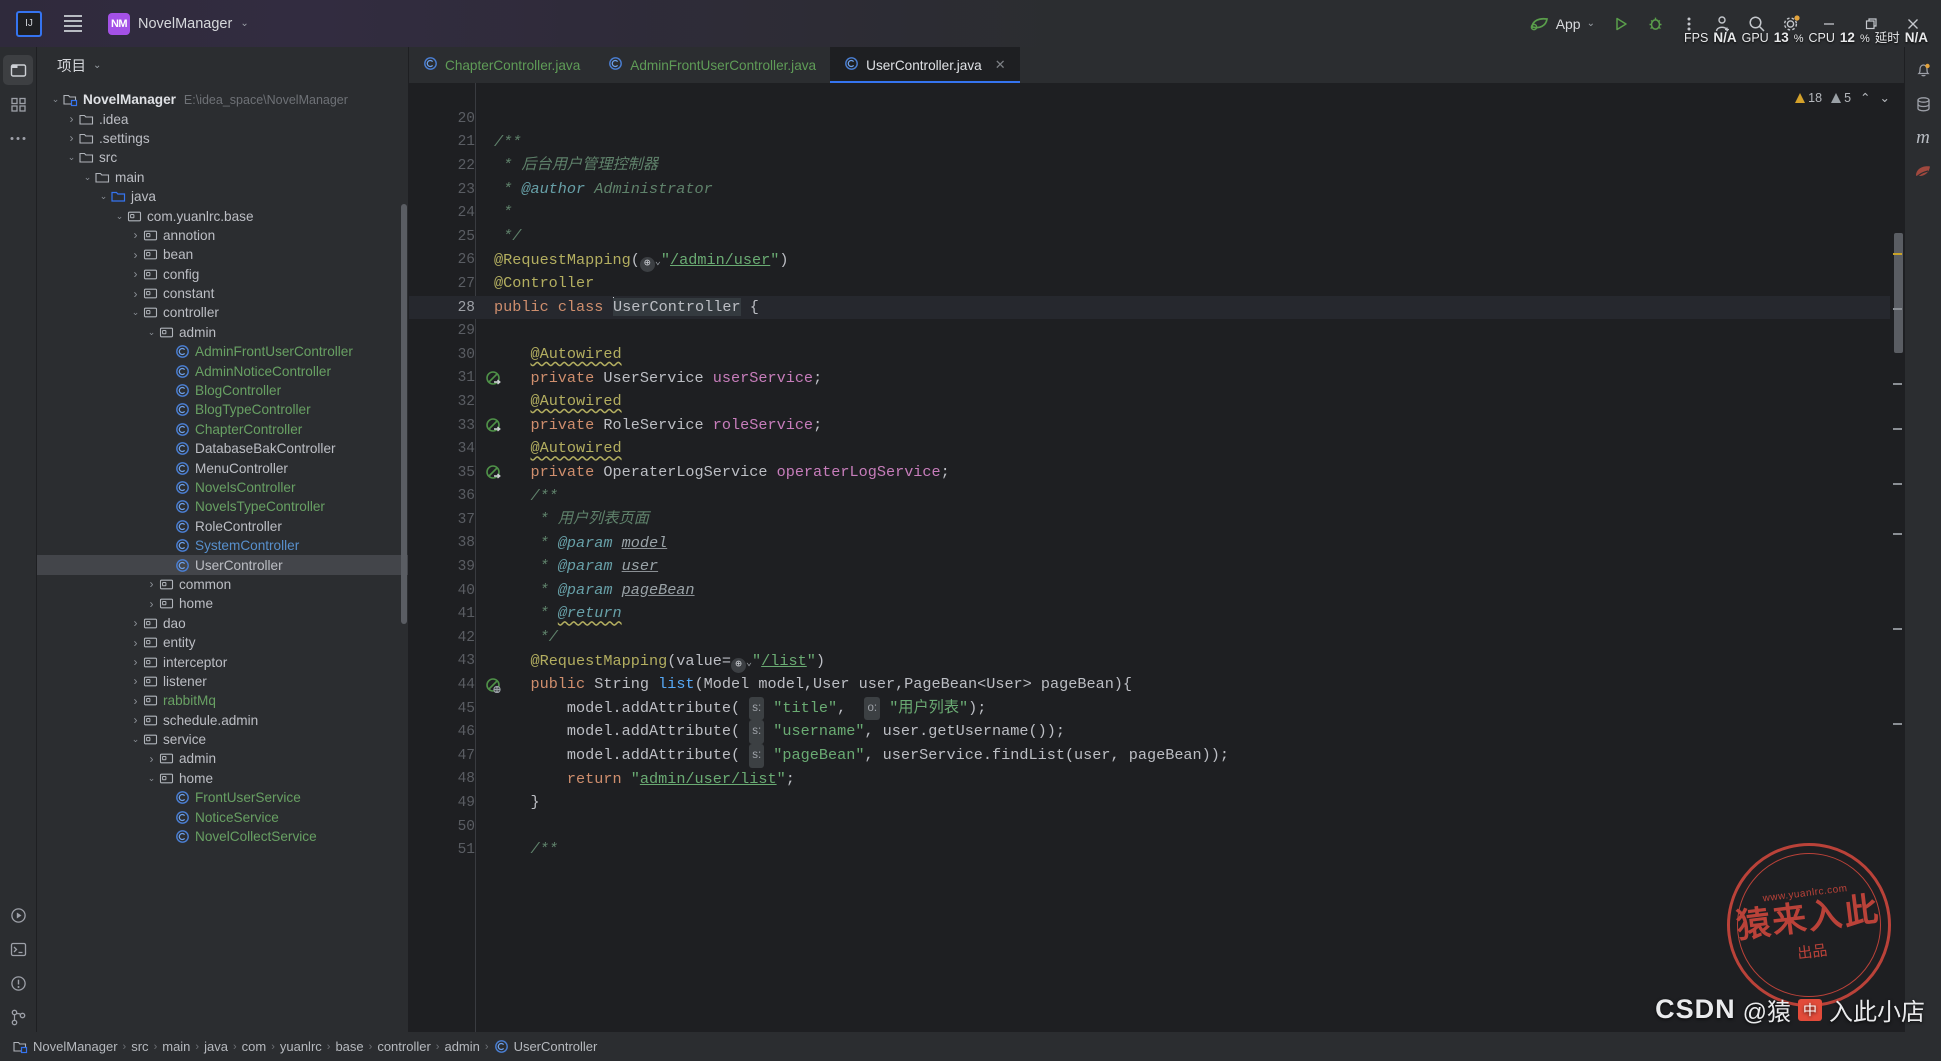 The height and width of the screenshot is (1061, 1941). I want to click on tree-item: ·NovelsController, so click(222, 487).